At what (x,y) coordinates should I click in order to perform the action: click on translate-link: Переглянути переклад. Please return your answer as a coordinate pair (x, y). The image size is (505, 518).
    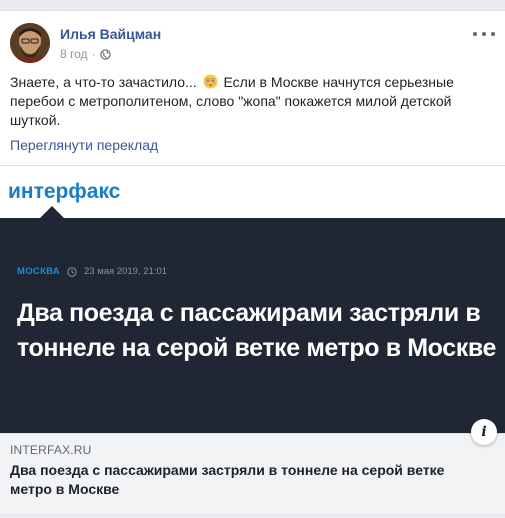
    Looking at the image, I should click on (84, 145).